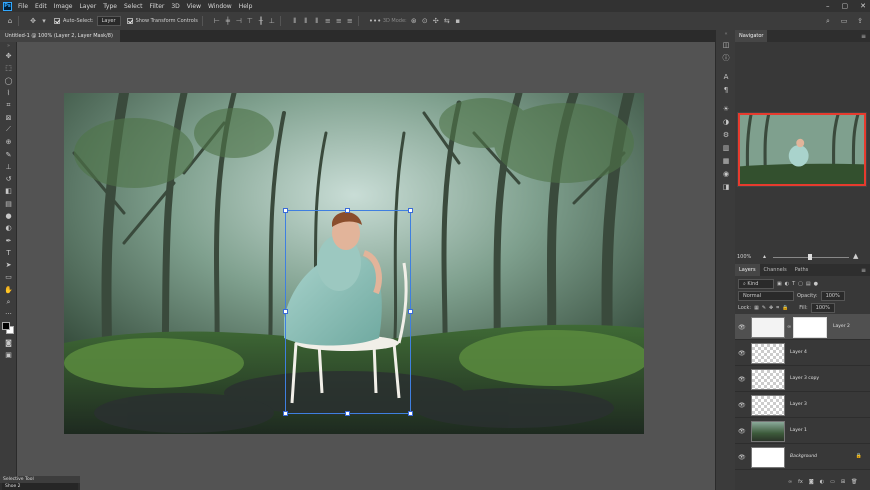 The width and height of the screenshot is (870, 490). Describe the element at coordinates (764, 308) in the screenshot. I see `lock-pixels-icon: ✎` at that location.